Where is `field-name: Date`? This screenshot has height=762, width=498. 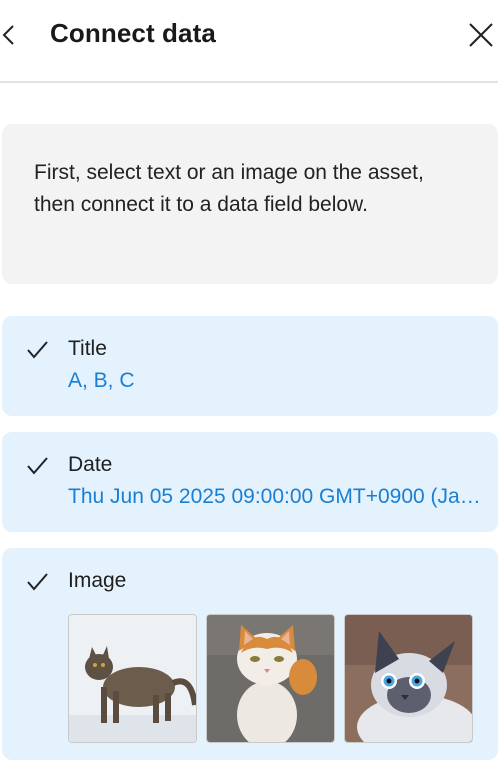 field-name: Date is located at coordinates (90, 464).